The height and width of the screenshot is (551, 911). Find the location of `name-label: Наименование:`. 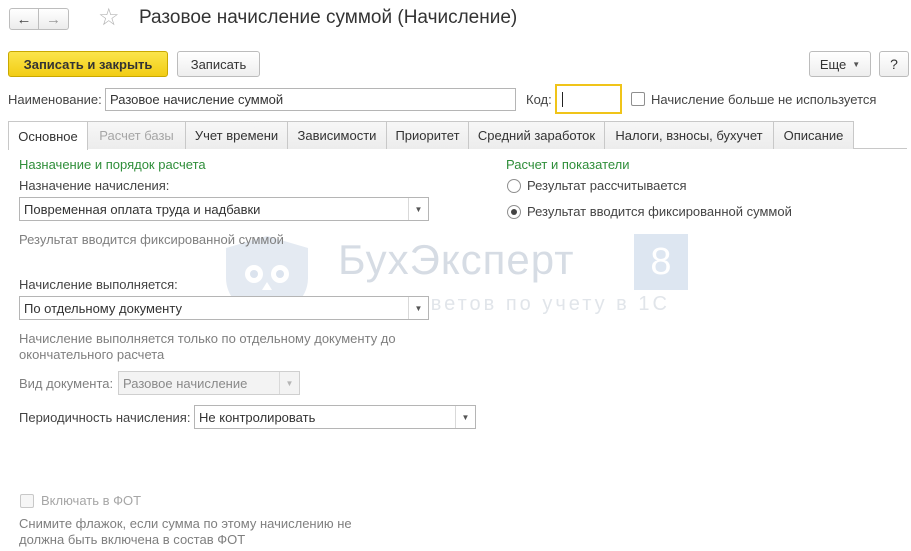

name-label: Наименование: is located at coordinates (55, 99).